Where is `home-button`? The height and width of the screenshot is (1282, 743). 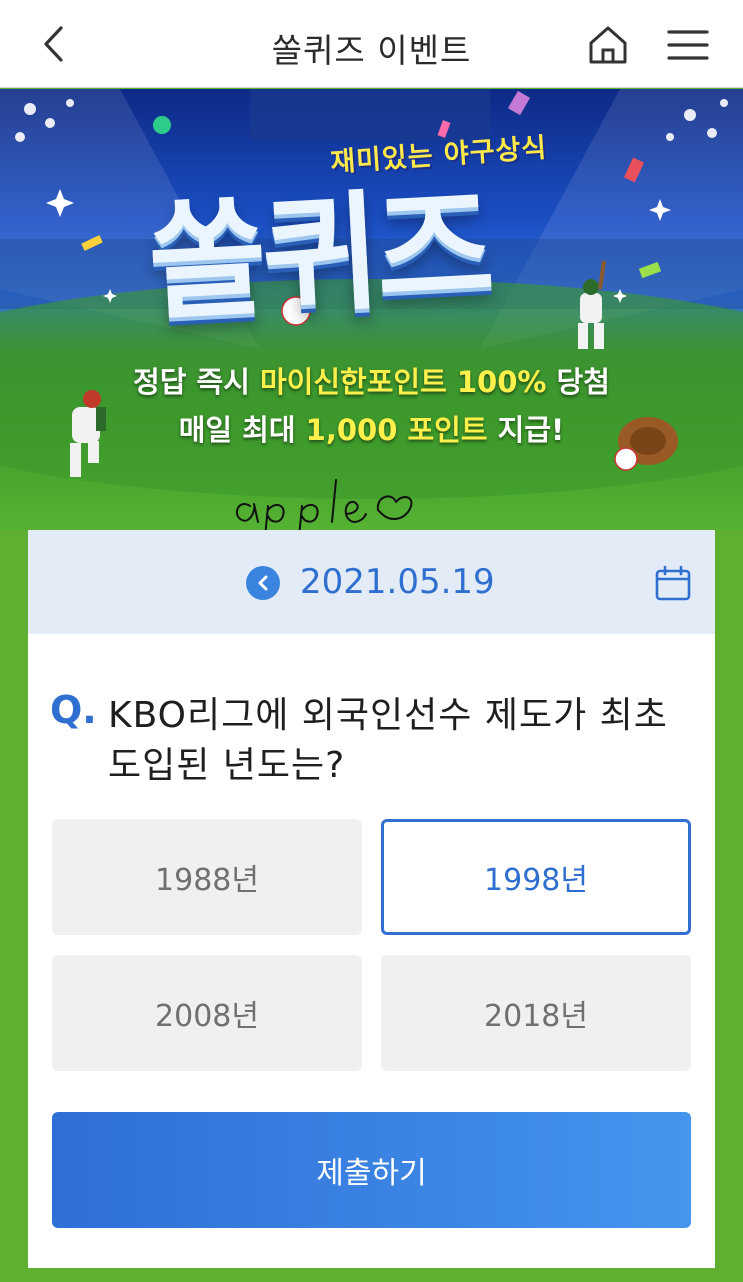
home-button is located at coordinates (608, 45).